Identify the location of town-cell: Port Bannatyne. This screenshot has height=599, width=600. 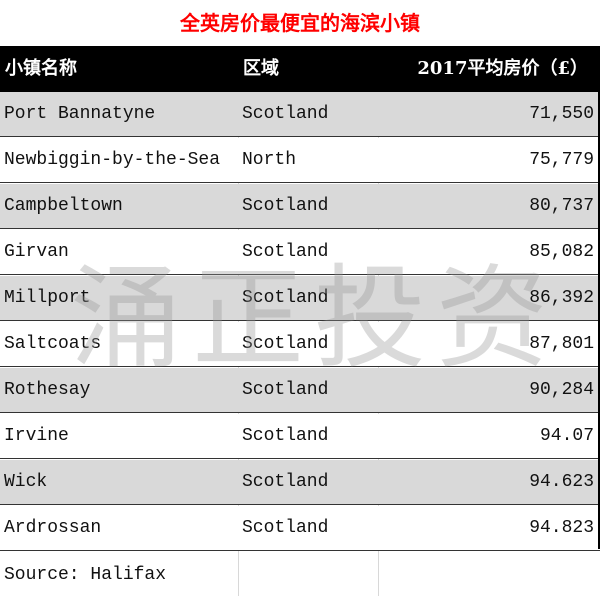
(80, 114).